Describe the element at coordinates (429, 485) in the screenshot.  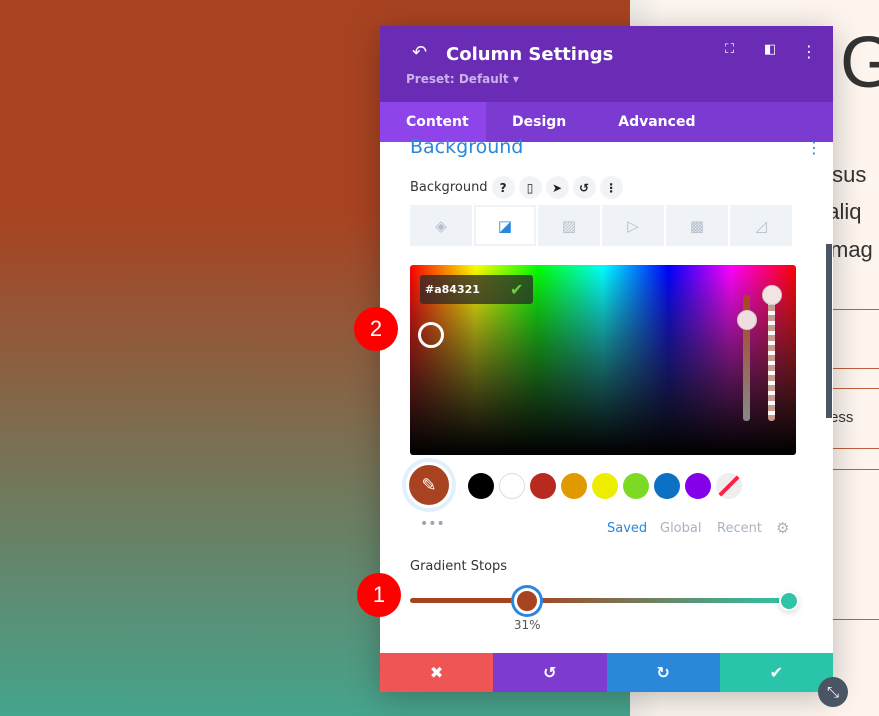
I see `eyedropper-icon: ✎` at that location.